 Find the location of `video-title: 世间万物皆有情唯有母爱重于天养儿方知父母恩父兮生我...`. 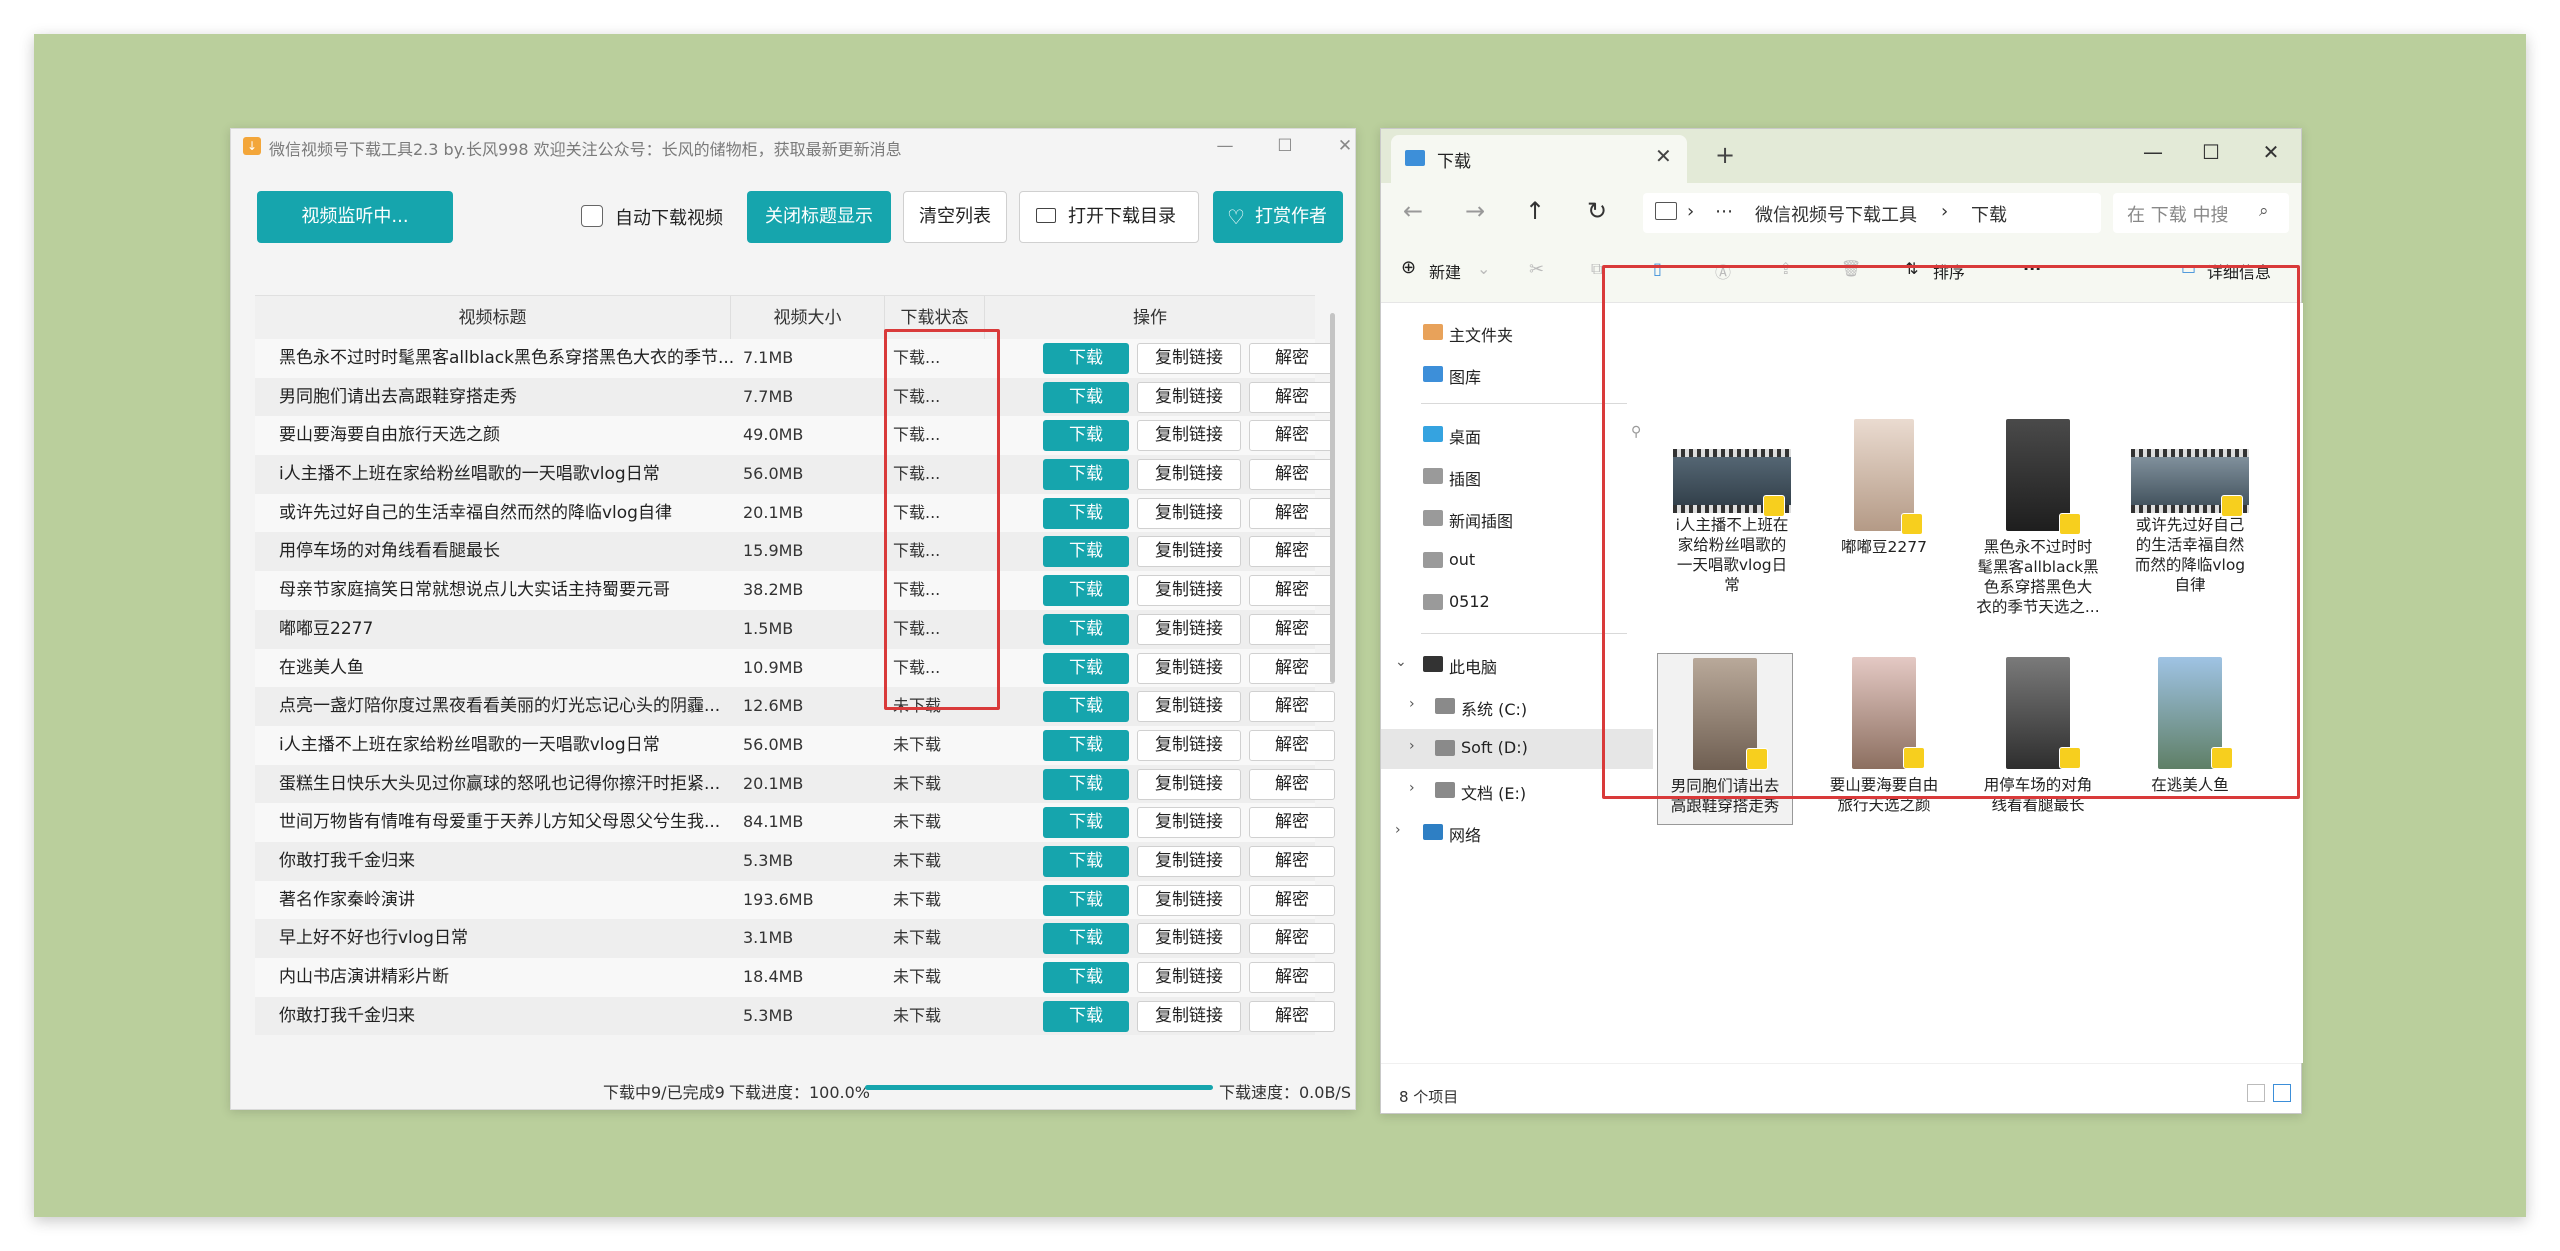

video-title: 世间万物皆有情唯有母爱重于天养儿方知父母恩父兮生我... is located at coordinates (500, 822).